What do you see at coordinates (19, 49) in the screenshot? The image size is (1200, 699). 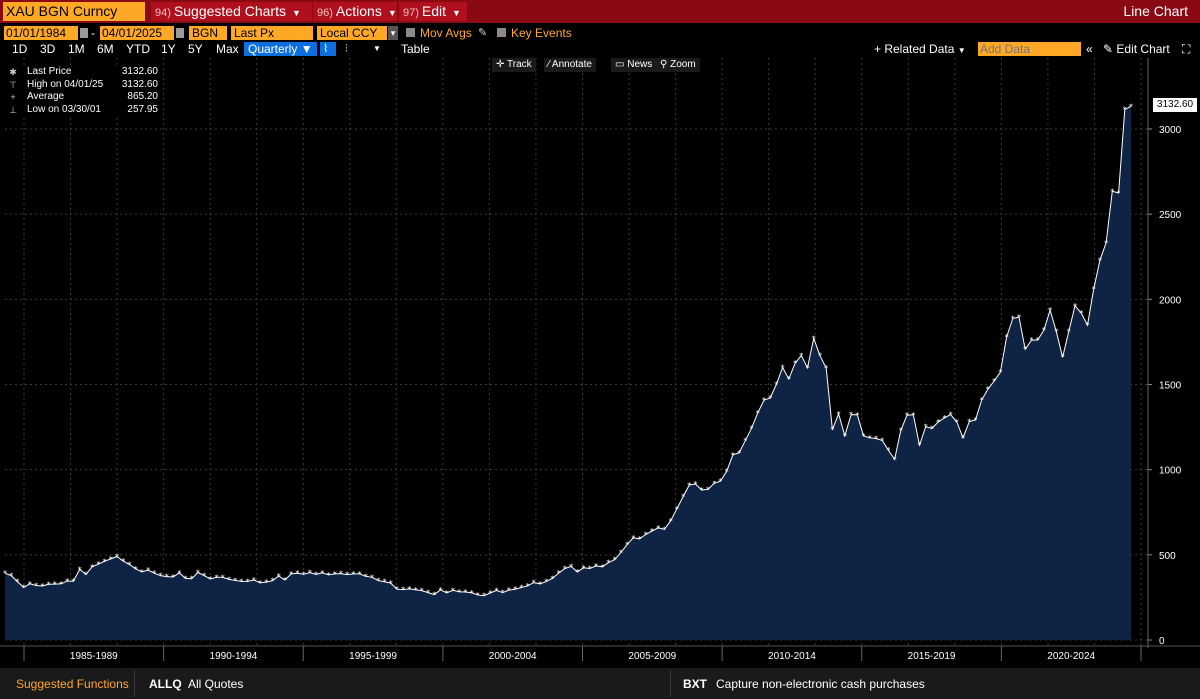 I see `timeframe-1d: 1D` at bounding box center [19, 49].